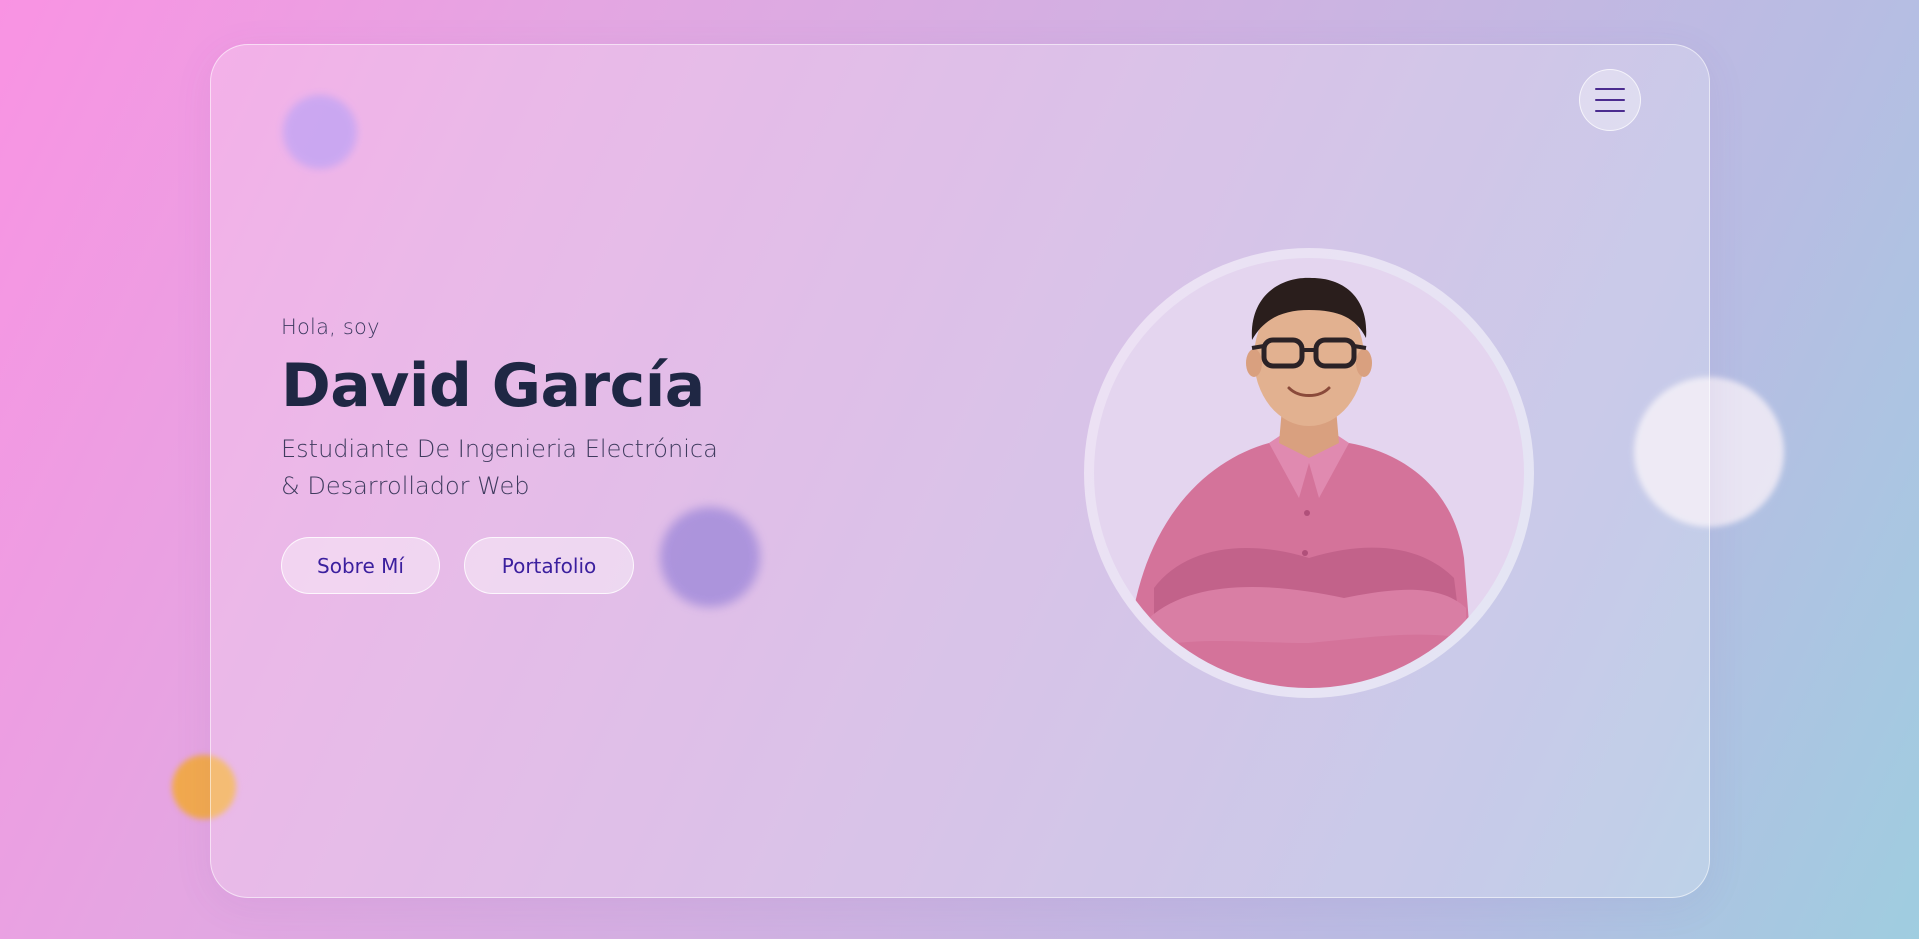  I want to click on role-line-1: Estudiante De Ingenieria Electrónica, so click(499, 449).